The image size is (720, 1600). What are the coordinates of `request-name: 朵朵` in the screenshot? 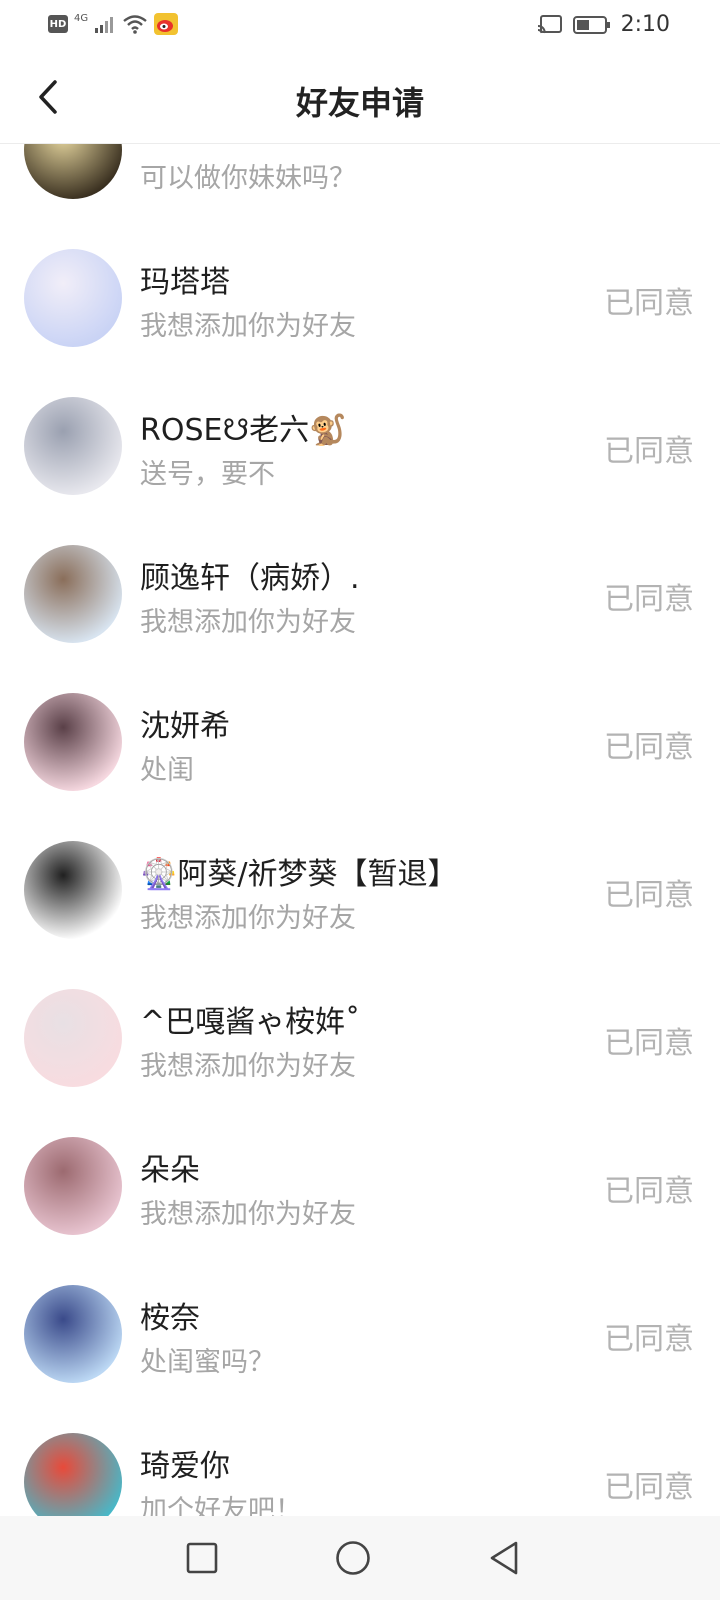 It's located at (170, 1170).